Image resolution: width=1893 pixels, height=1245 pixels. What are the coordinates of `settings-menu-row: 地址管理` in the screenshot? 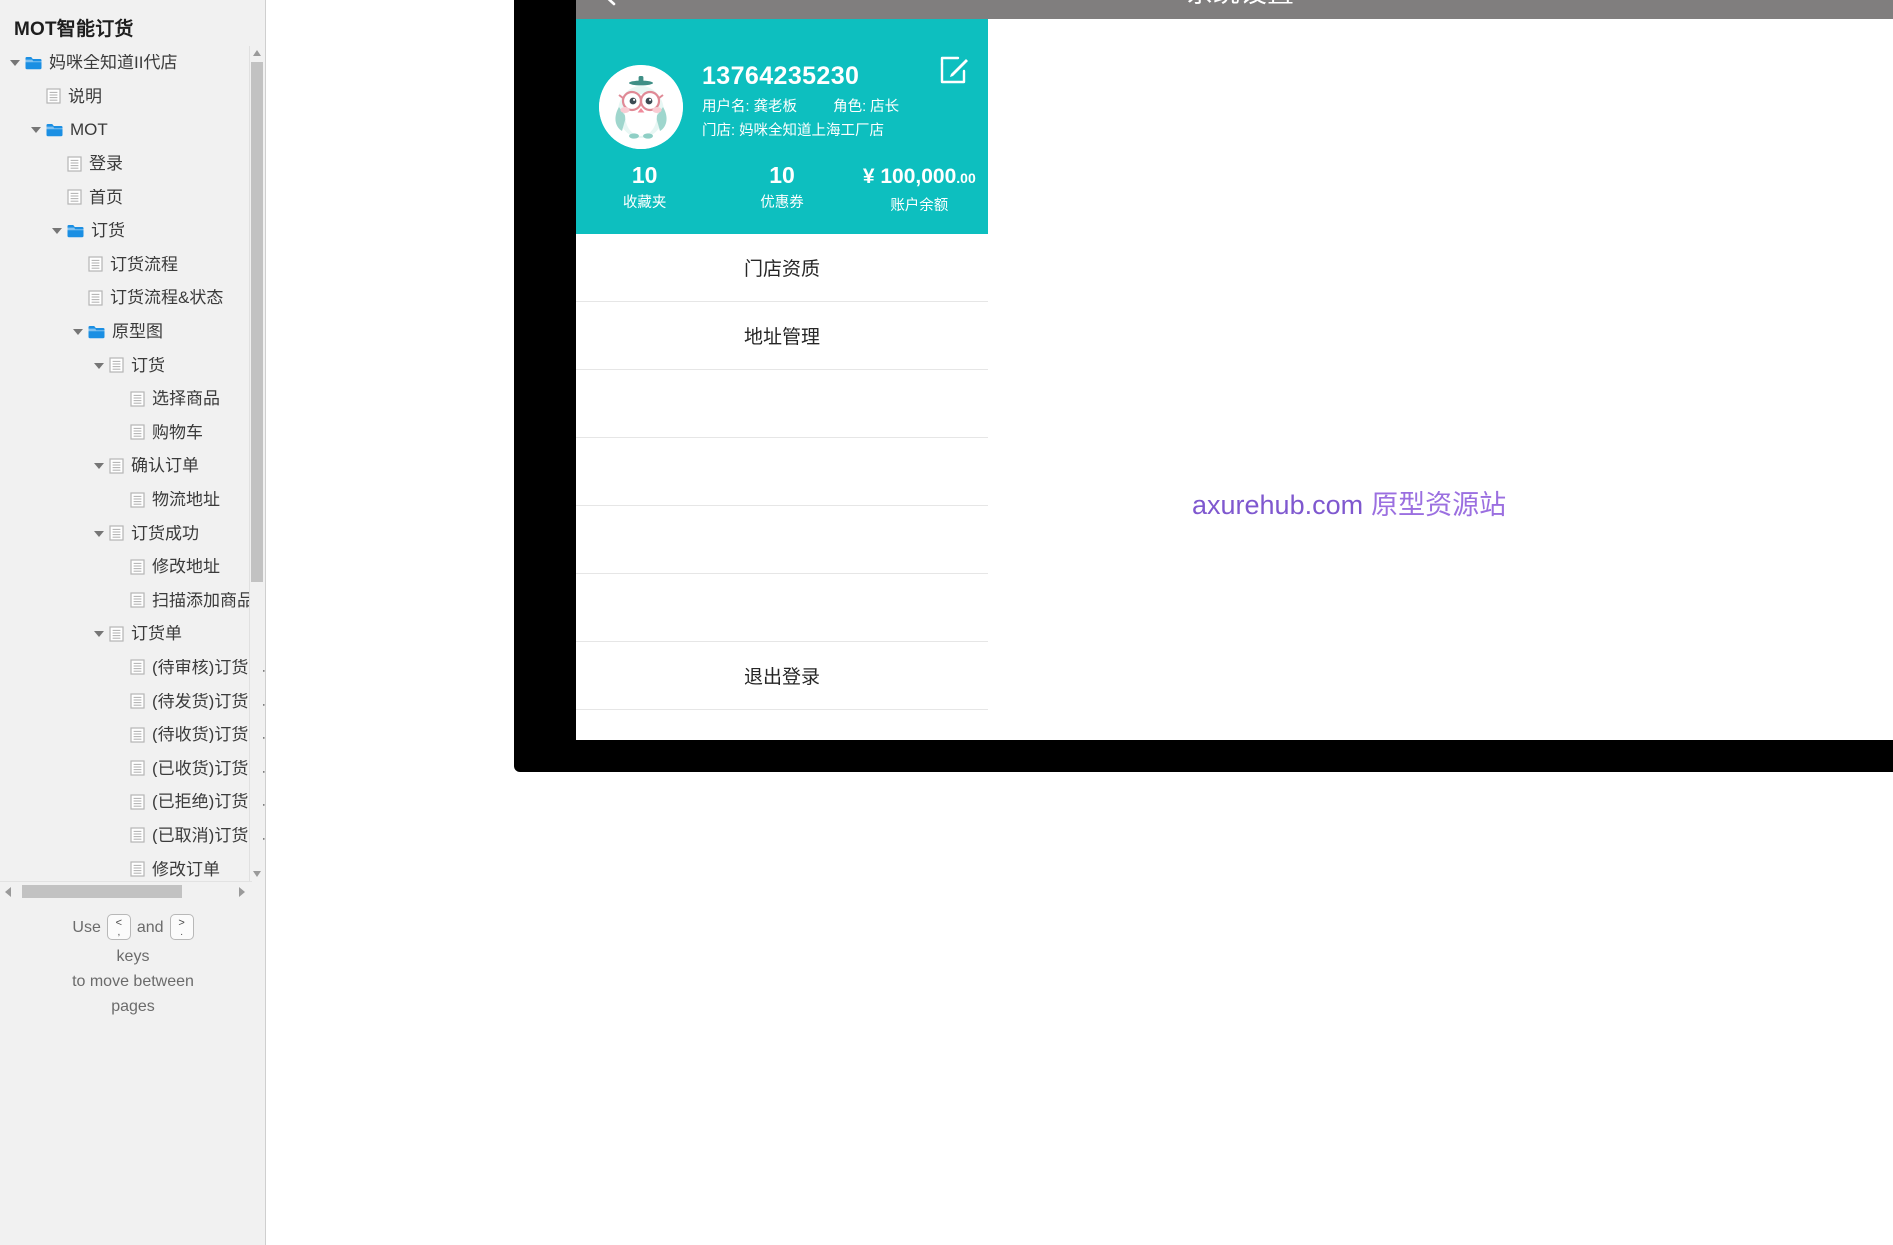 It's located at (782, 336).